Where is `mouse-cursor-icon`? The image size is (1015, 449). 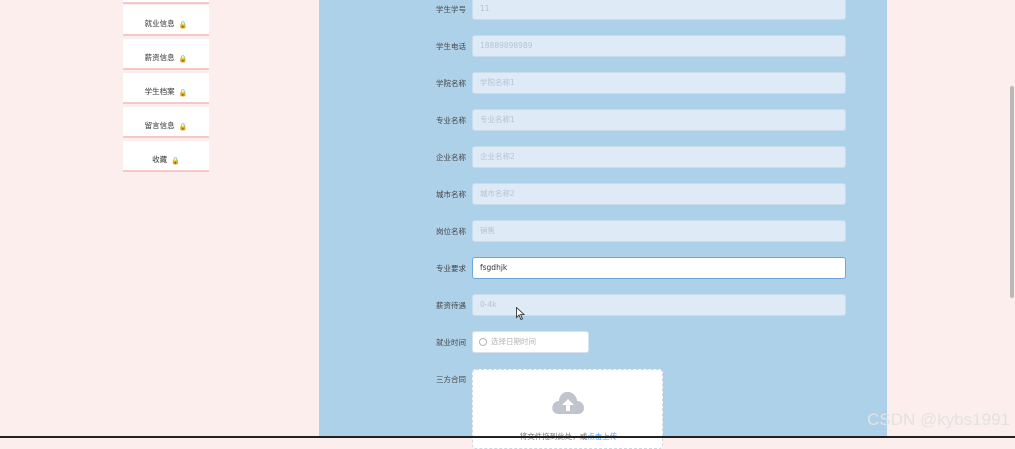 mouse-cursor-icon is located at coordinates (521, 314).